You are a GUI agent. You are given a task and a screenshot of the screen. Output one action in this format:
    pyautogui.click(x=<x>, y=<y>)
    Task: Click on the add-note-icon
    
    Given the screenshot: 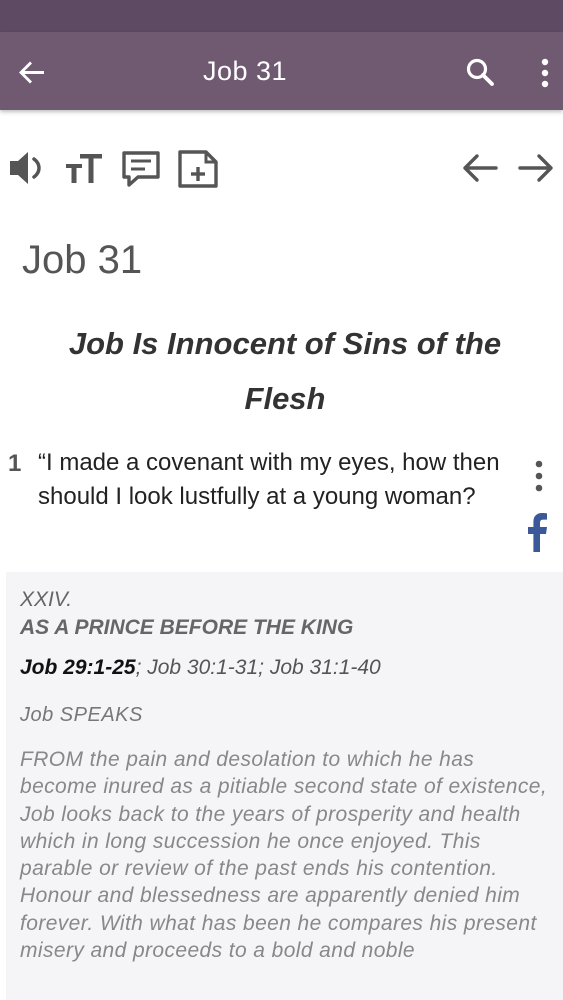 What is the action you would take?
    pyautogui.click(x=198, y=168)
    